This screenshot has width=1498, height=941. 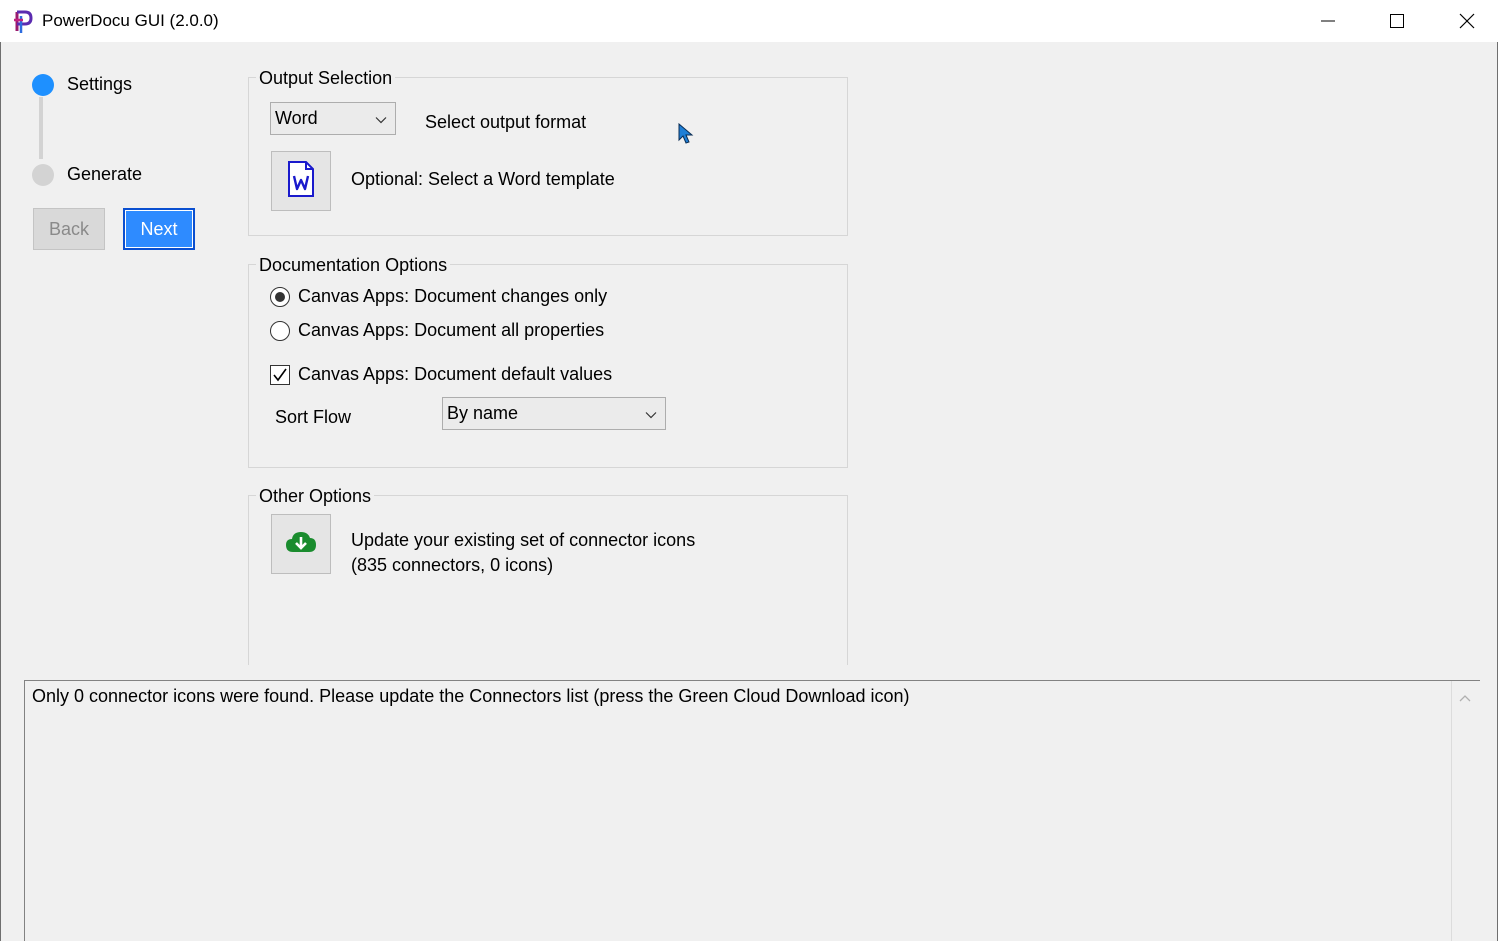 What do you see at coordinates (130, 20) in the screenshot?
I see `window-title: PowerDocu GUI (2.0.0)` at bounding box center [130, 20].